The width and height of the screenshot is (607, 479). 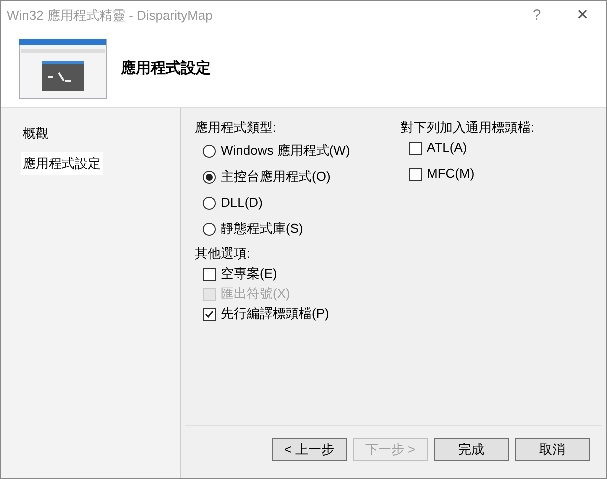 What do you see at coordinates (447, 148) in the screenshot?
I see `checkbox-label: ATL(A)` at bounding box center [447, 148].